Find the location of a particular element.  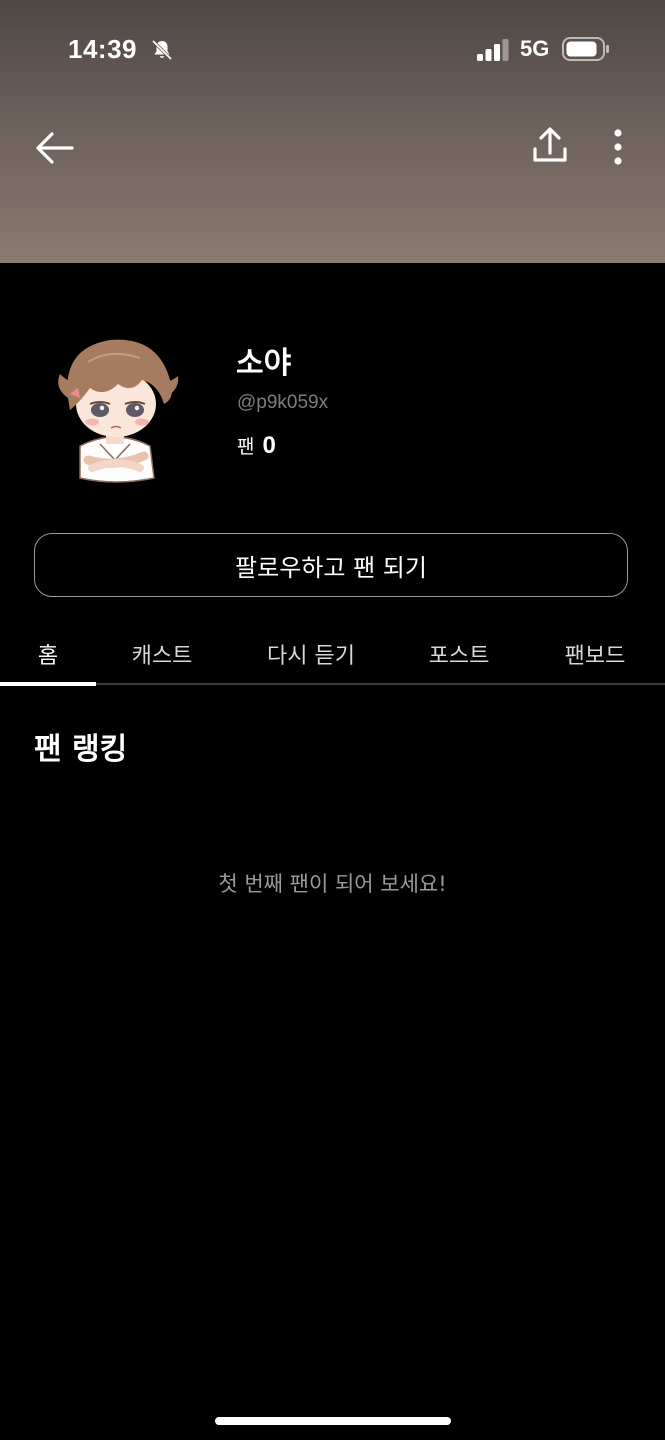

tabs-divider is located at coordinates (332, 684).